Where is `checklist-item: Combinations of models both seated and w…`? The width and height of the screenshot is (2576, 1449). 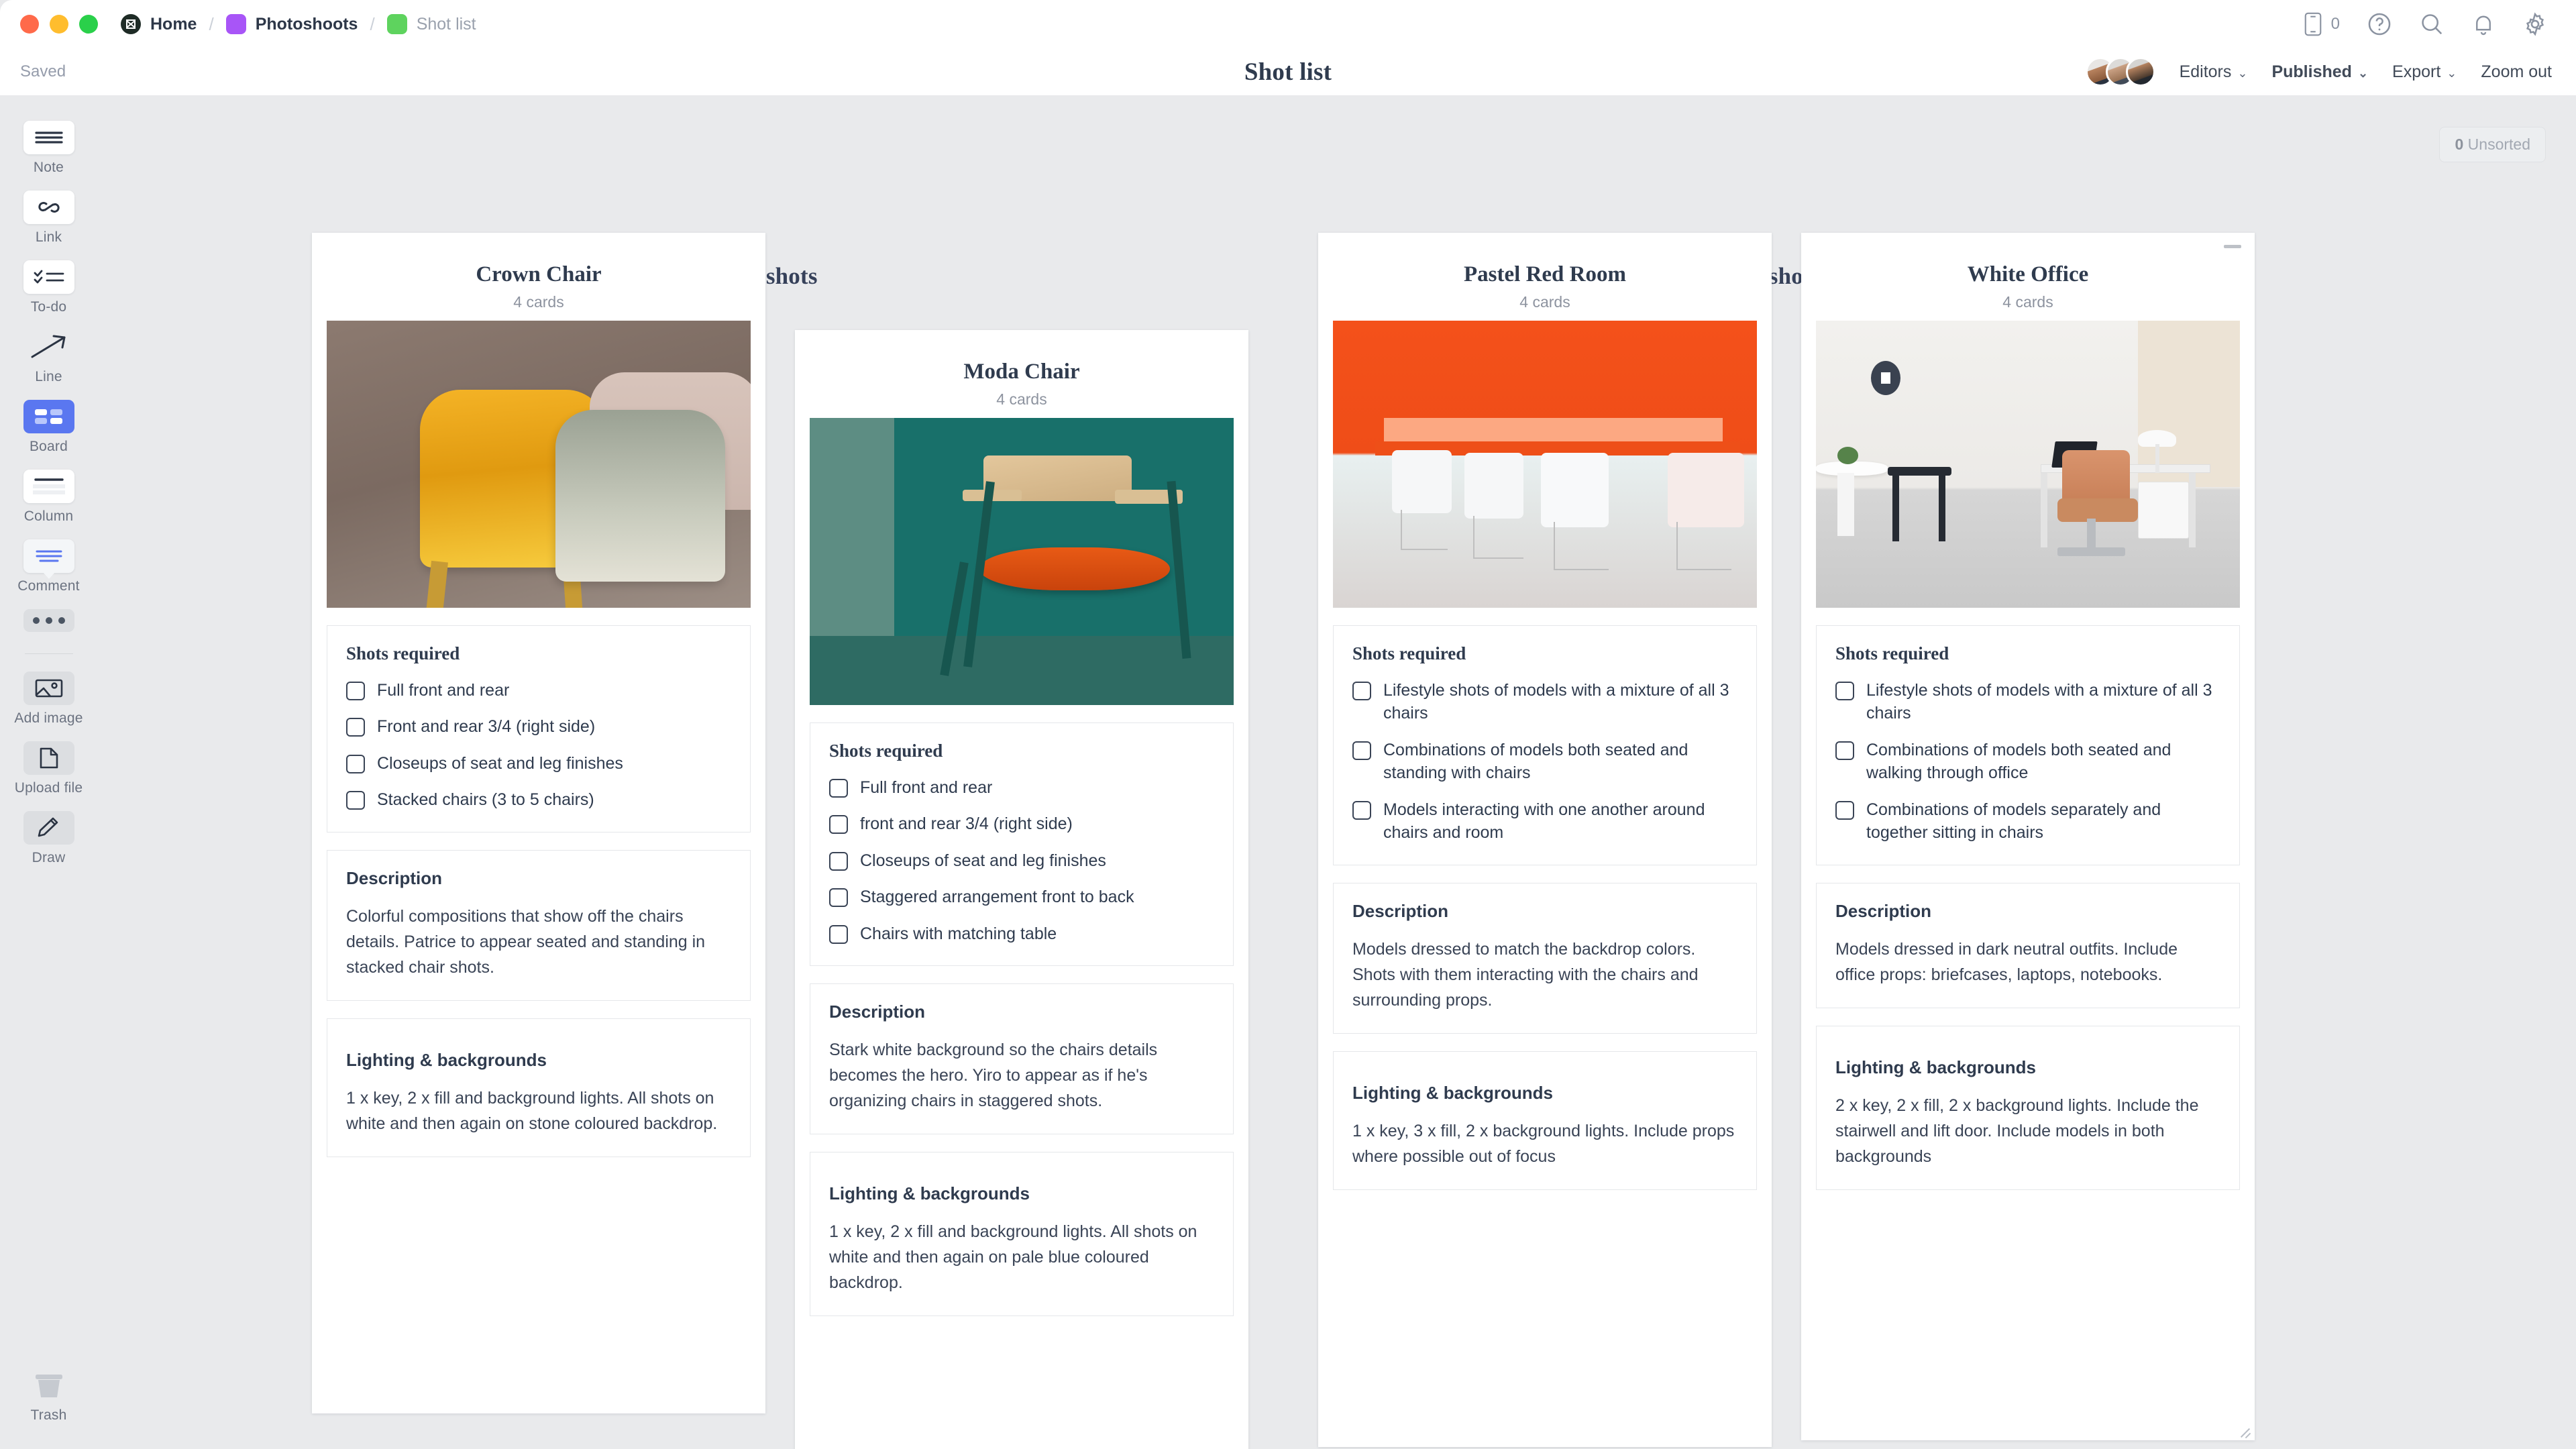 checklist-item: Combinations of models both seated and w… is located at coordinates (2027, 762).